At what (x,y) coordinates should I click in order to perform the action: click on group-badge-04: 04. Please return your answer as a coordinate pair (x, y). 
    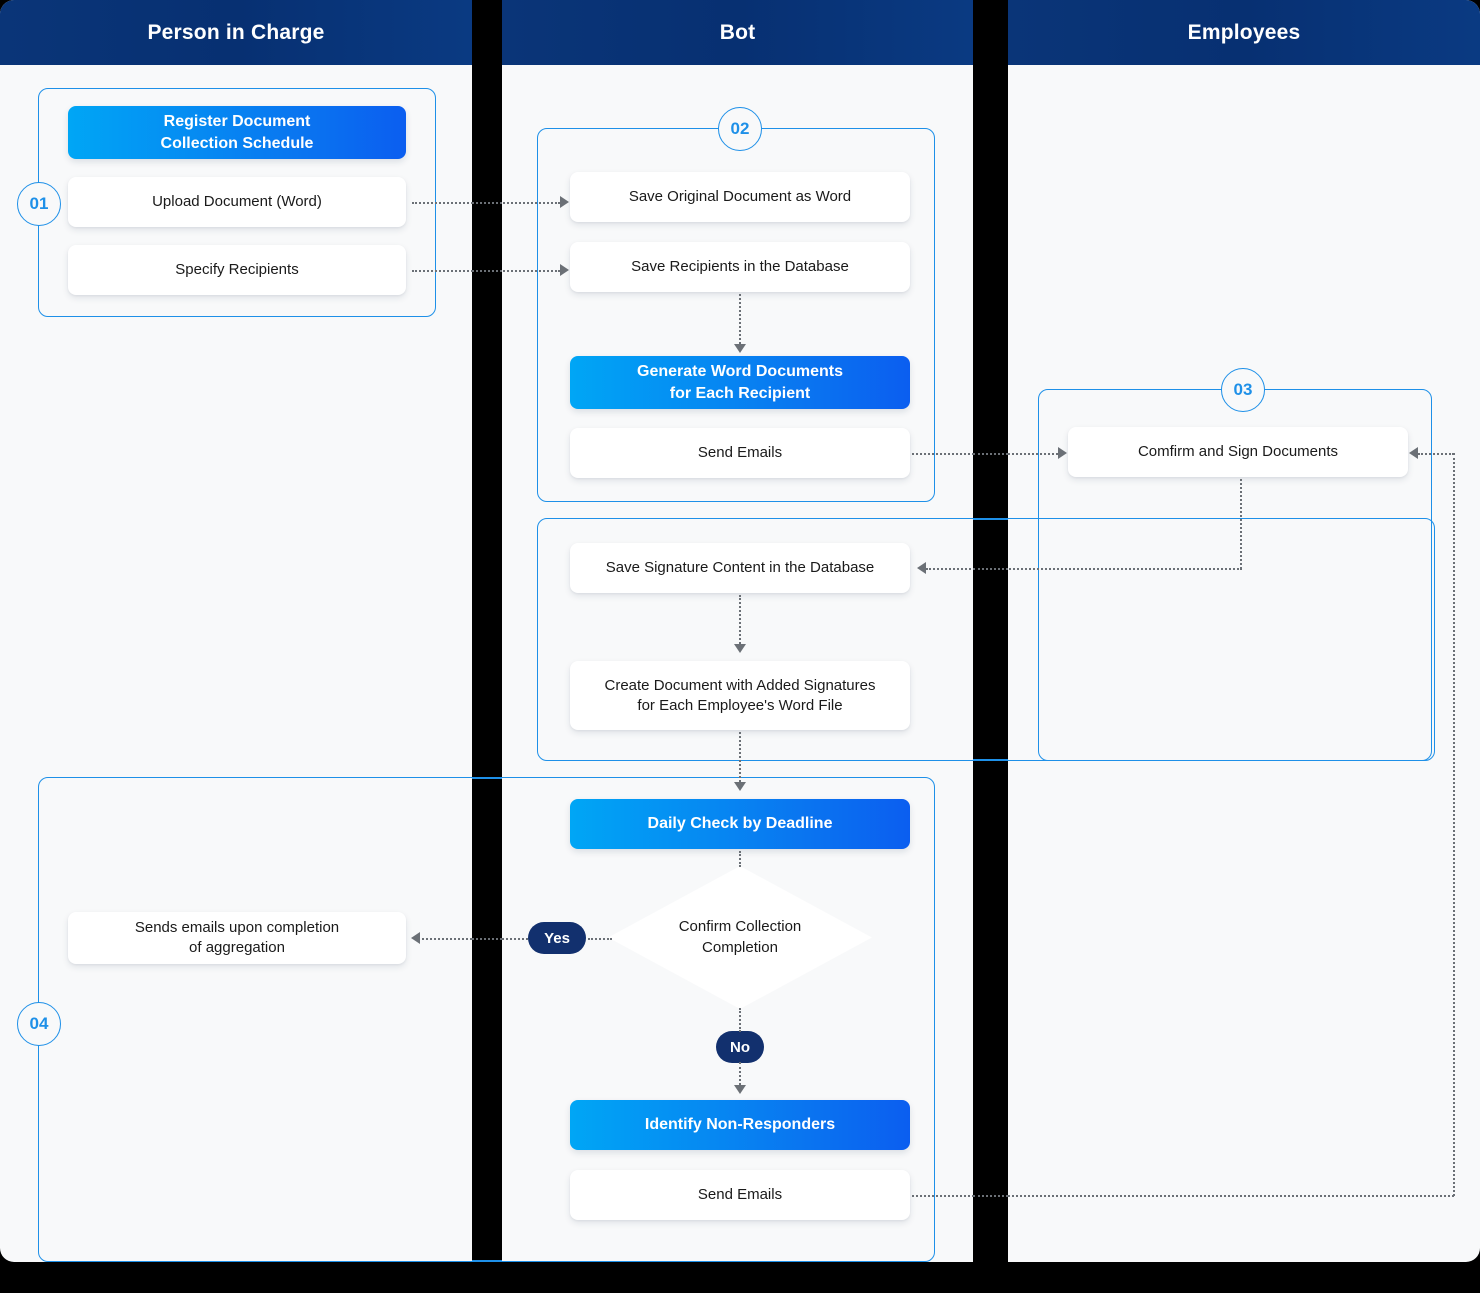
    Looking at the image, I should click on (39, 1024).